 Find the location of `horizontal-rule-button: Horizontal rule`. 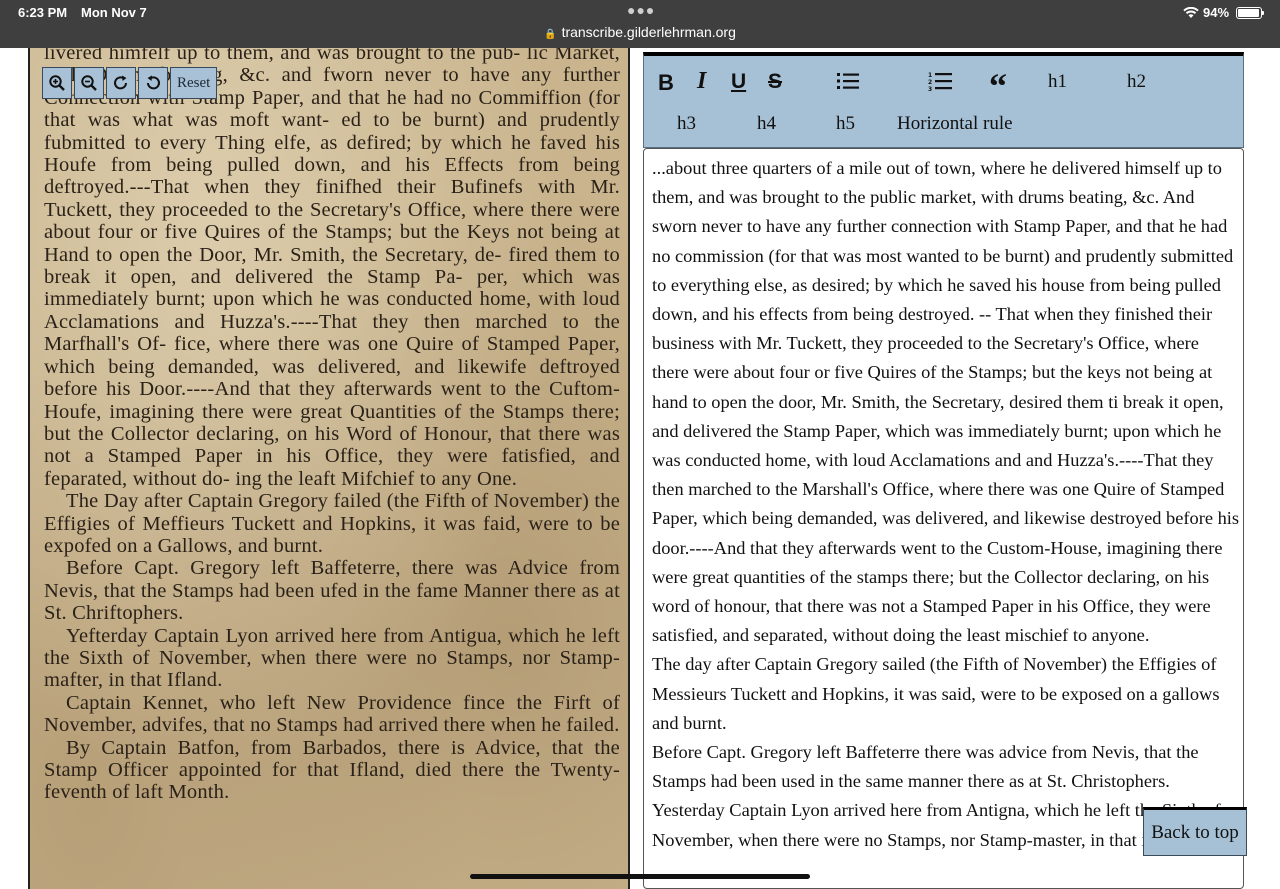

horizontal-rule-button: Horizontal rule is located at coordinates (955, 124).